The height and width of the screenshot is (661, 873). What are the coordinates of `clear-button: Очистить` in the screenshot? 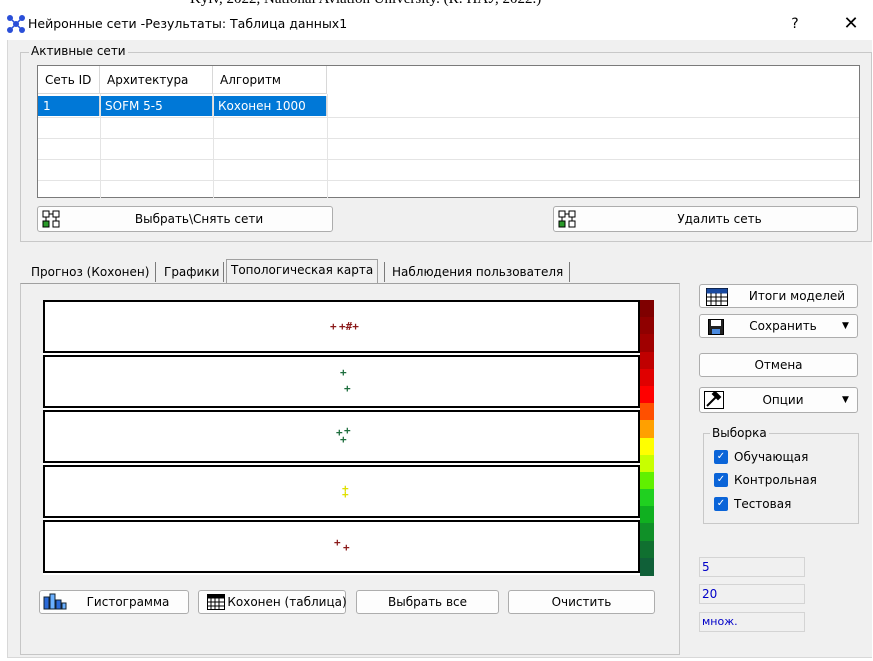 It's located at (581, 602).